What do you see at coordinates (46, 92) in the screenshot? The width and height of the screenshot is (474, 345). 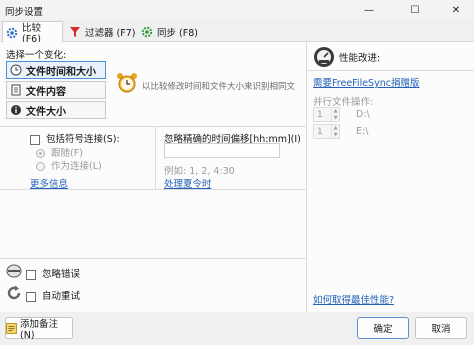 I see `variant-content-label: 文件内容` at bounding box center [46, 92].